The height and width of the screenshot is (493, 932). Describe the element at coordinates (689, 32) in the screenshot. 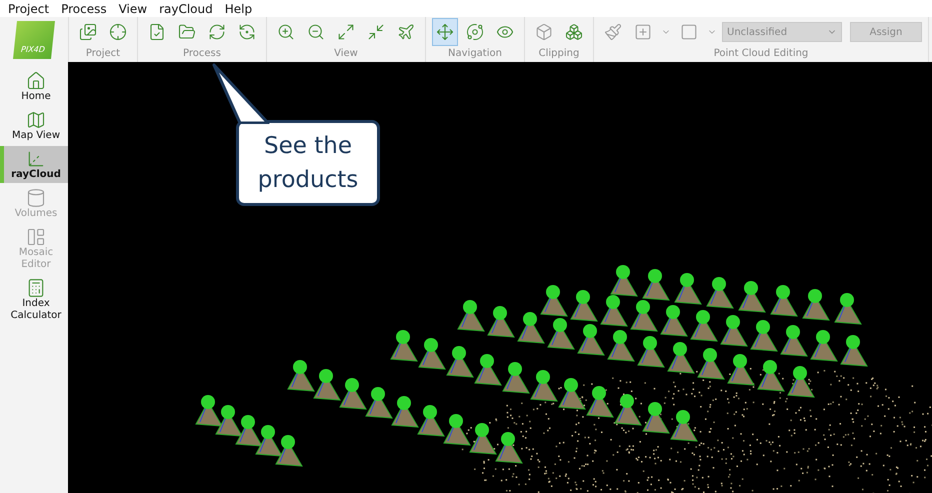

I see `square-icon` at that location.